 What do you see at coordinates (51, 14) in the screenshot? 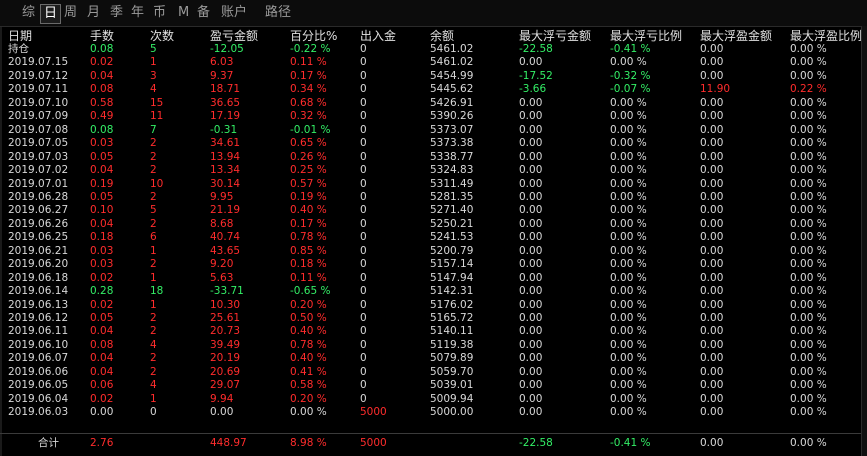
I see `tab-ri: 日` at bounding box center [51, 14].